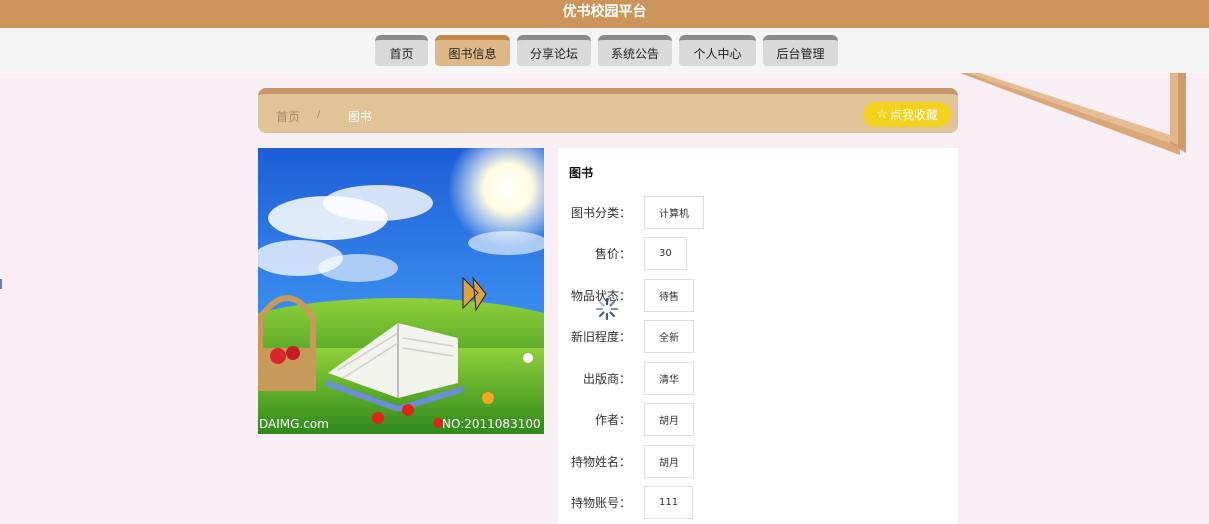 Image resolution: width=1209 pixels, height=524 pixels. Describe the element at coordinates (669, 502) in the screenshot. I see `detail-value: 111` at that location.